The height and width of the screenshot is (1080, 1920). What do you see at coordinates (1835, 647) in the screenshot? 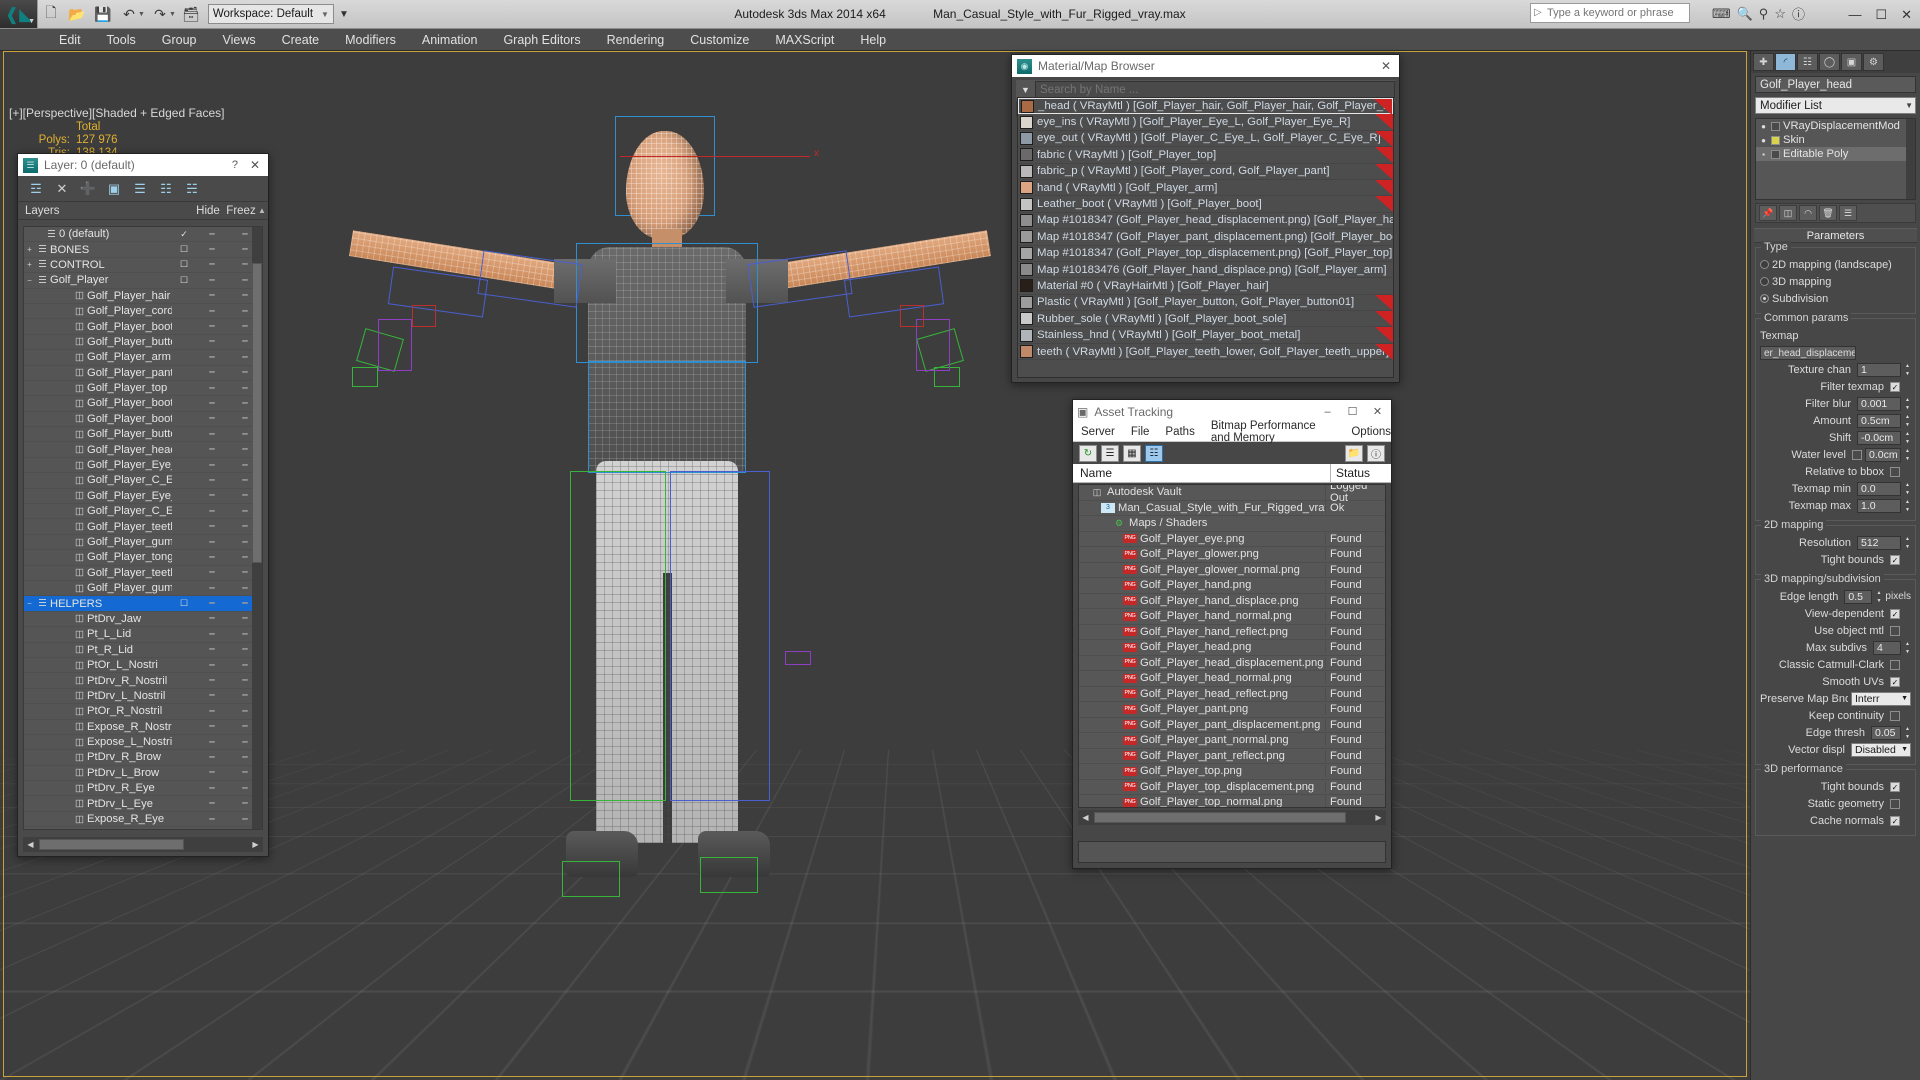
I see `max-subdivs-row: Max subdivs 4 ▲ ▼` at bounding box center [1835, 647].